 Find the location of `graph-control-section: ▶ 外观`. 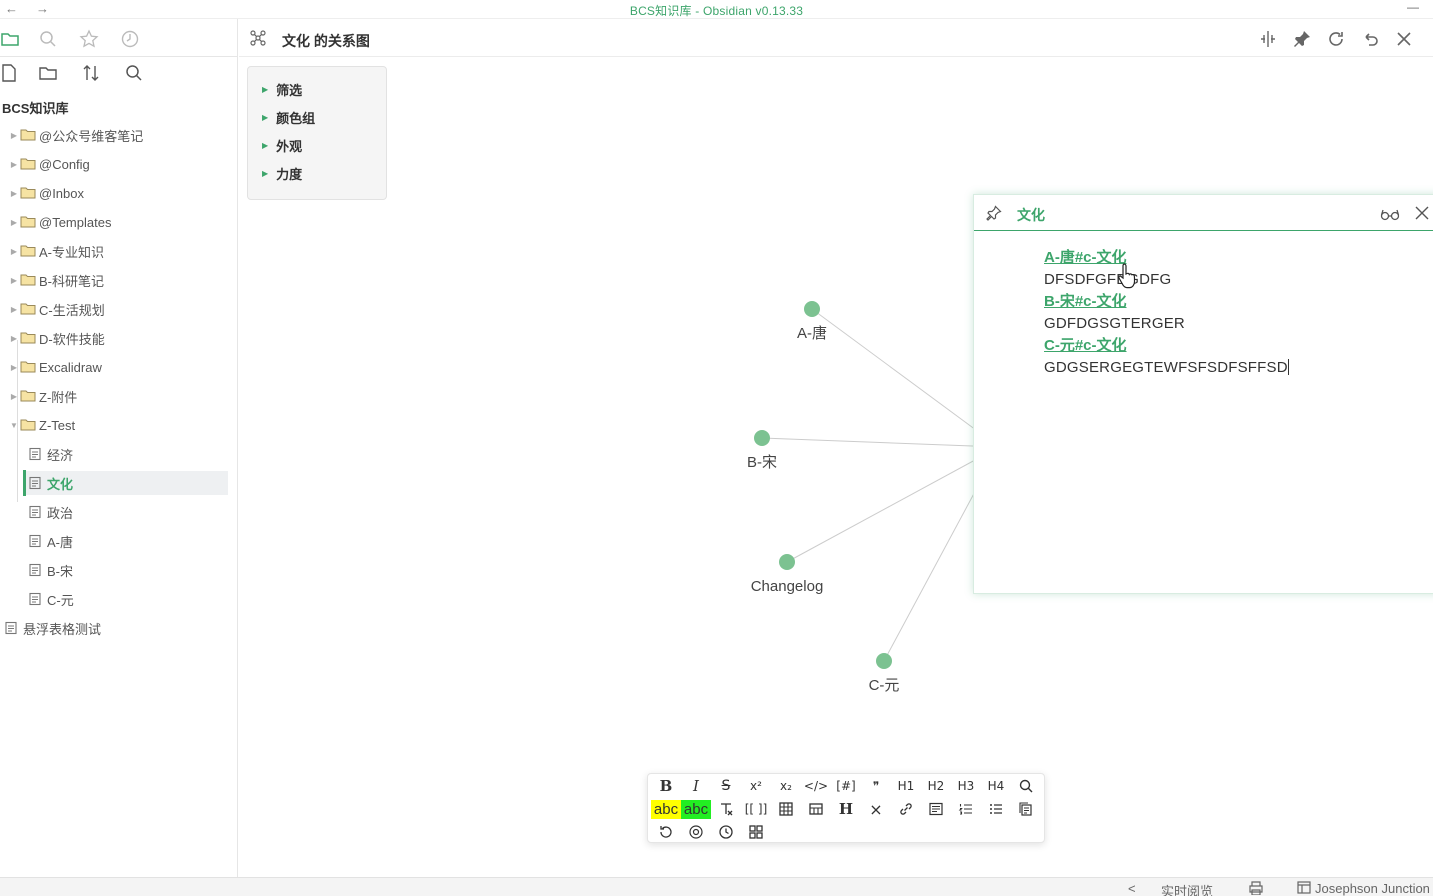

graph-control-section: ▶ 外观 is located at coordinates (282, 145).